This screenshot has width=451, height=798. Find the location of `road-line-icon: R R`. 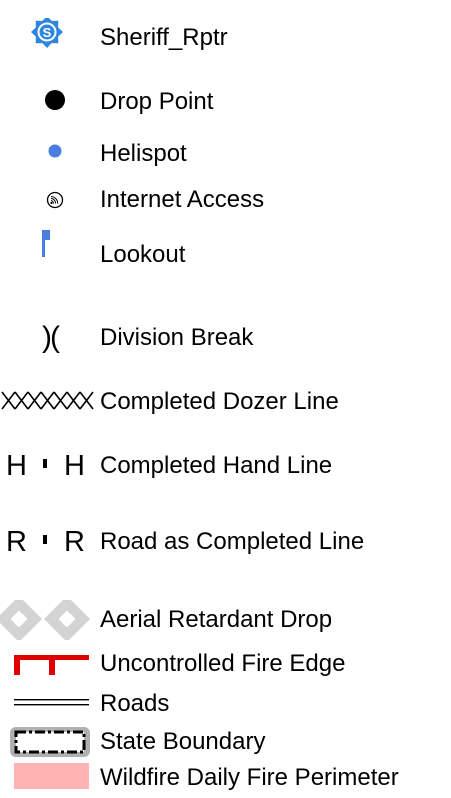

road-line-icon: R R is located at coordinates (48, 542).